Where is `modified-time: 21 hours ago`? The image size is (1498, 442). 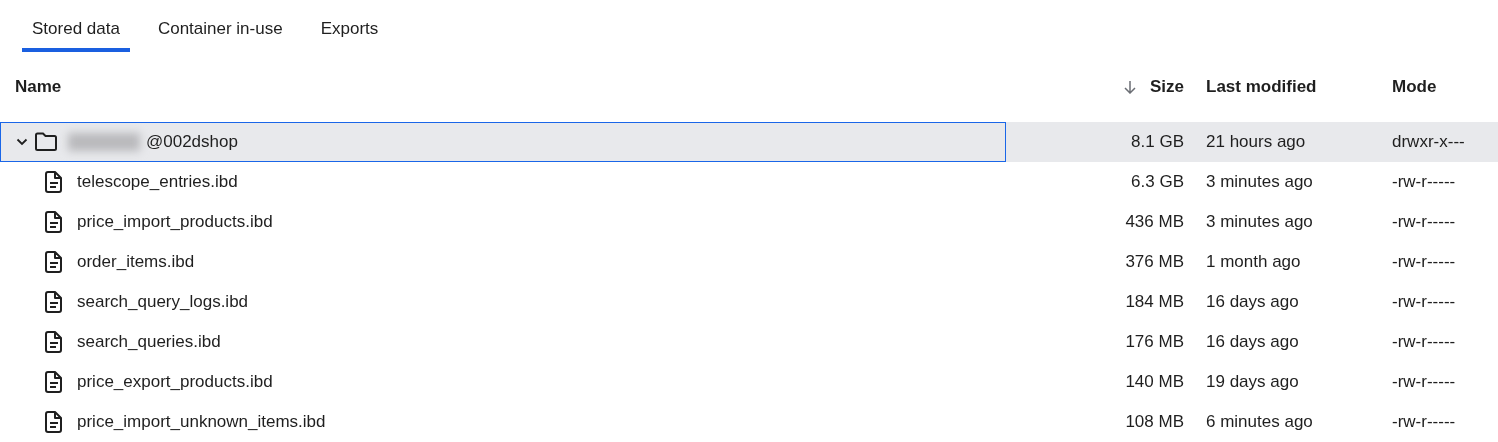
modified-time: 21 hours ago is located at coordinates (1256, 142).